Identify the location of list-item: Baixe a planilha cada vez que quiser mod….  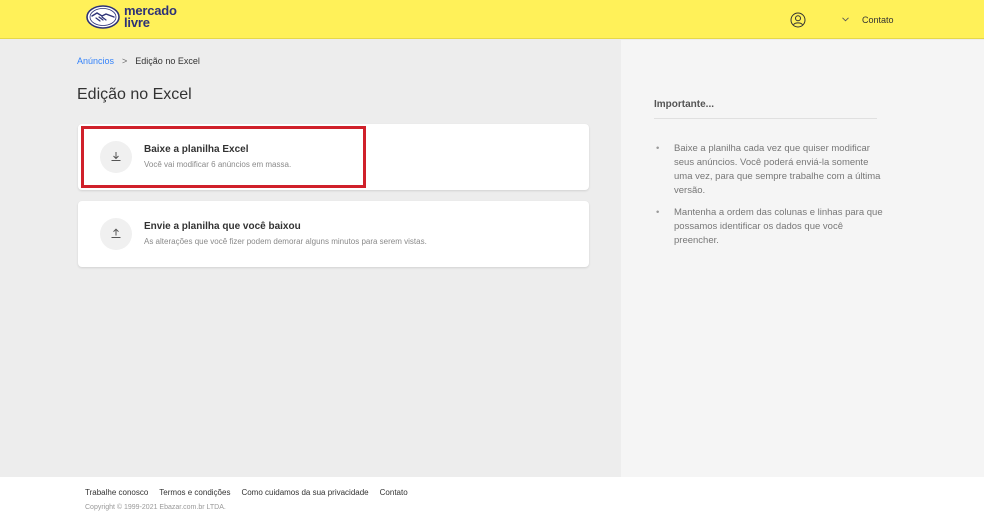
(769, 170).